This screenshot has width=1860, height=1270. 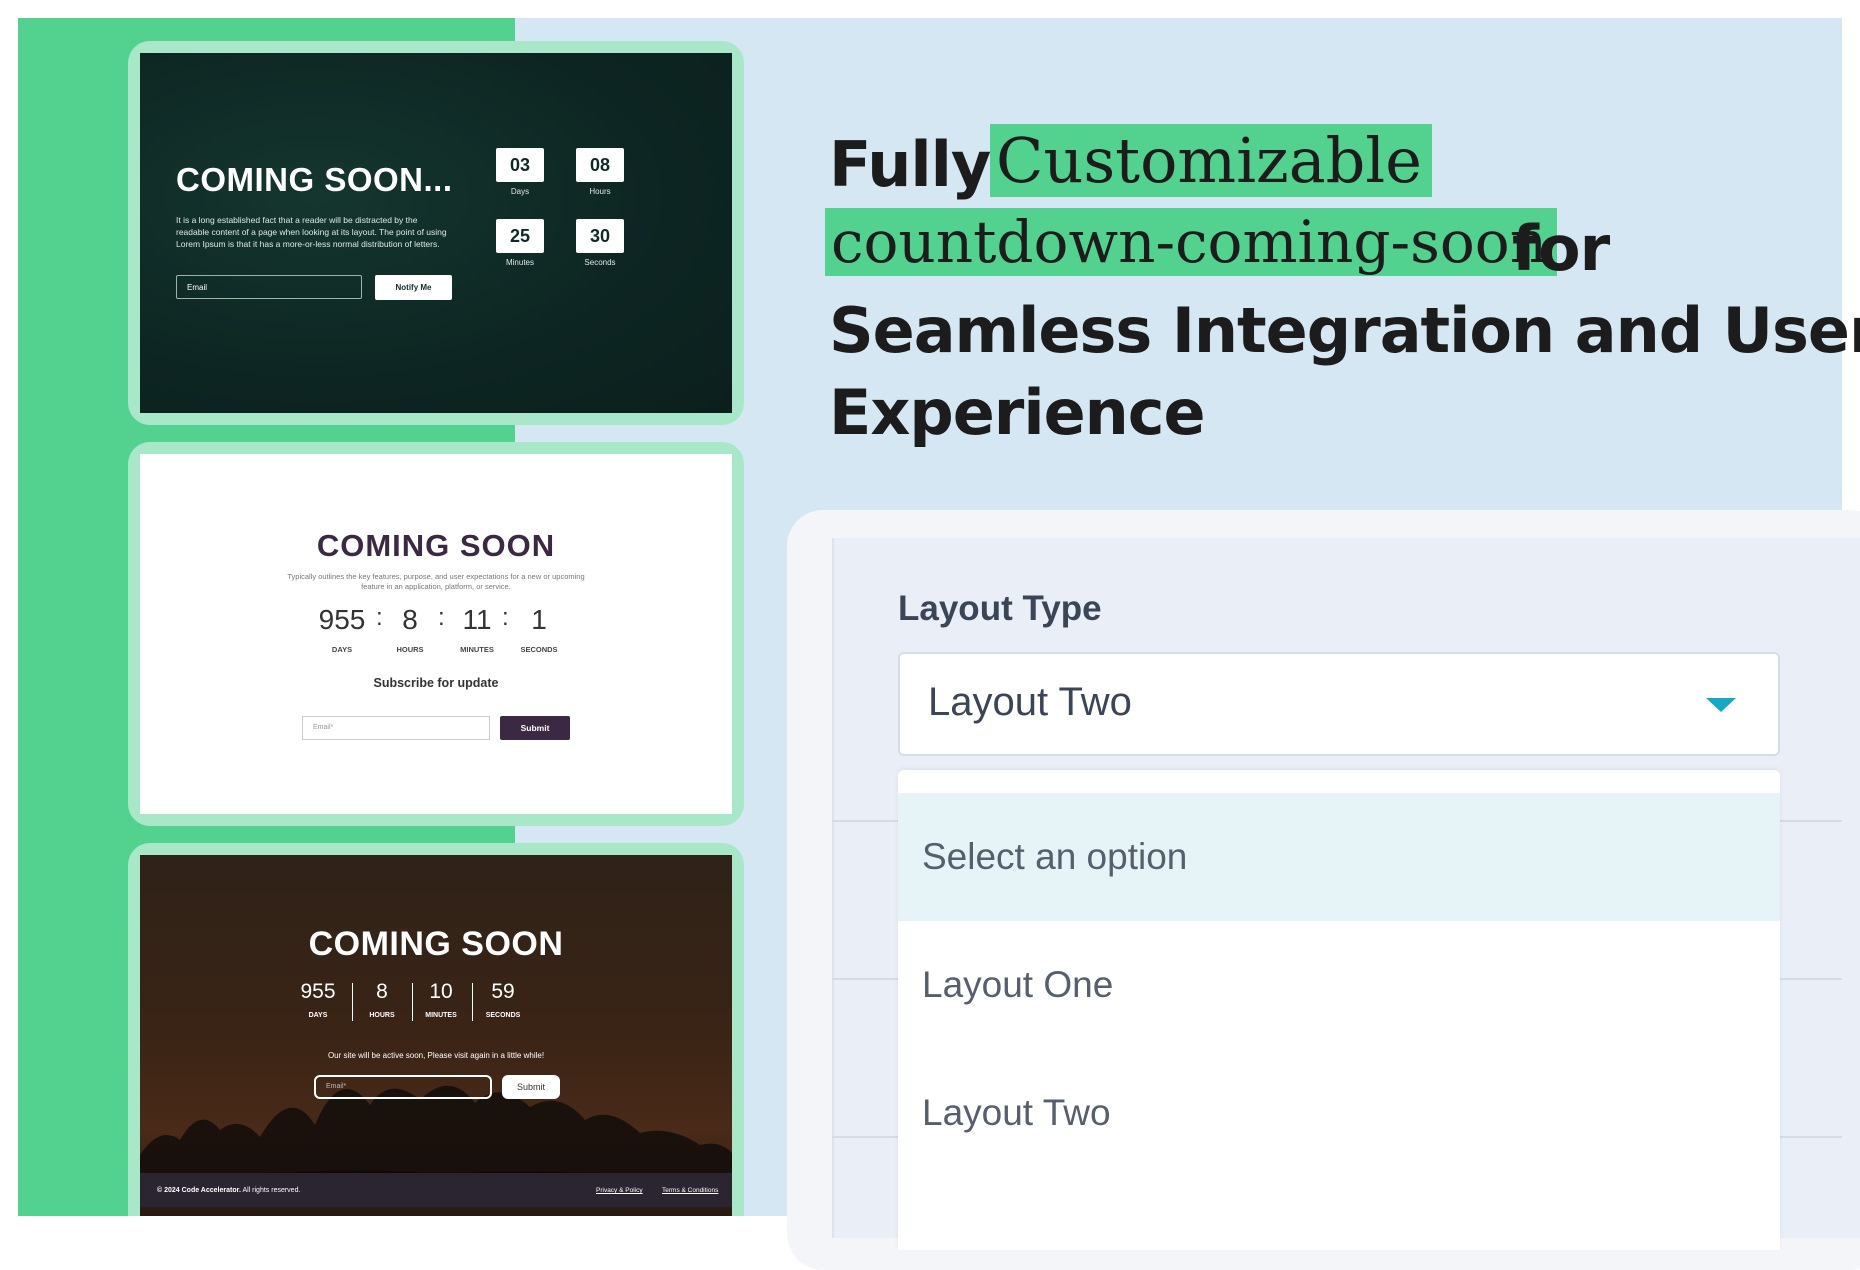 I want to click on privacy-policy-link: Privacy & Policy, so click(x=619, y=1190).